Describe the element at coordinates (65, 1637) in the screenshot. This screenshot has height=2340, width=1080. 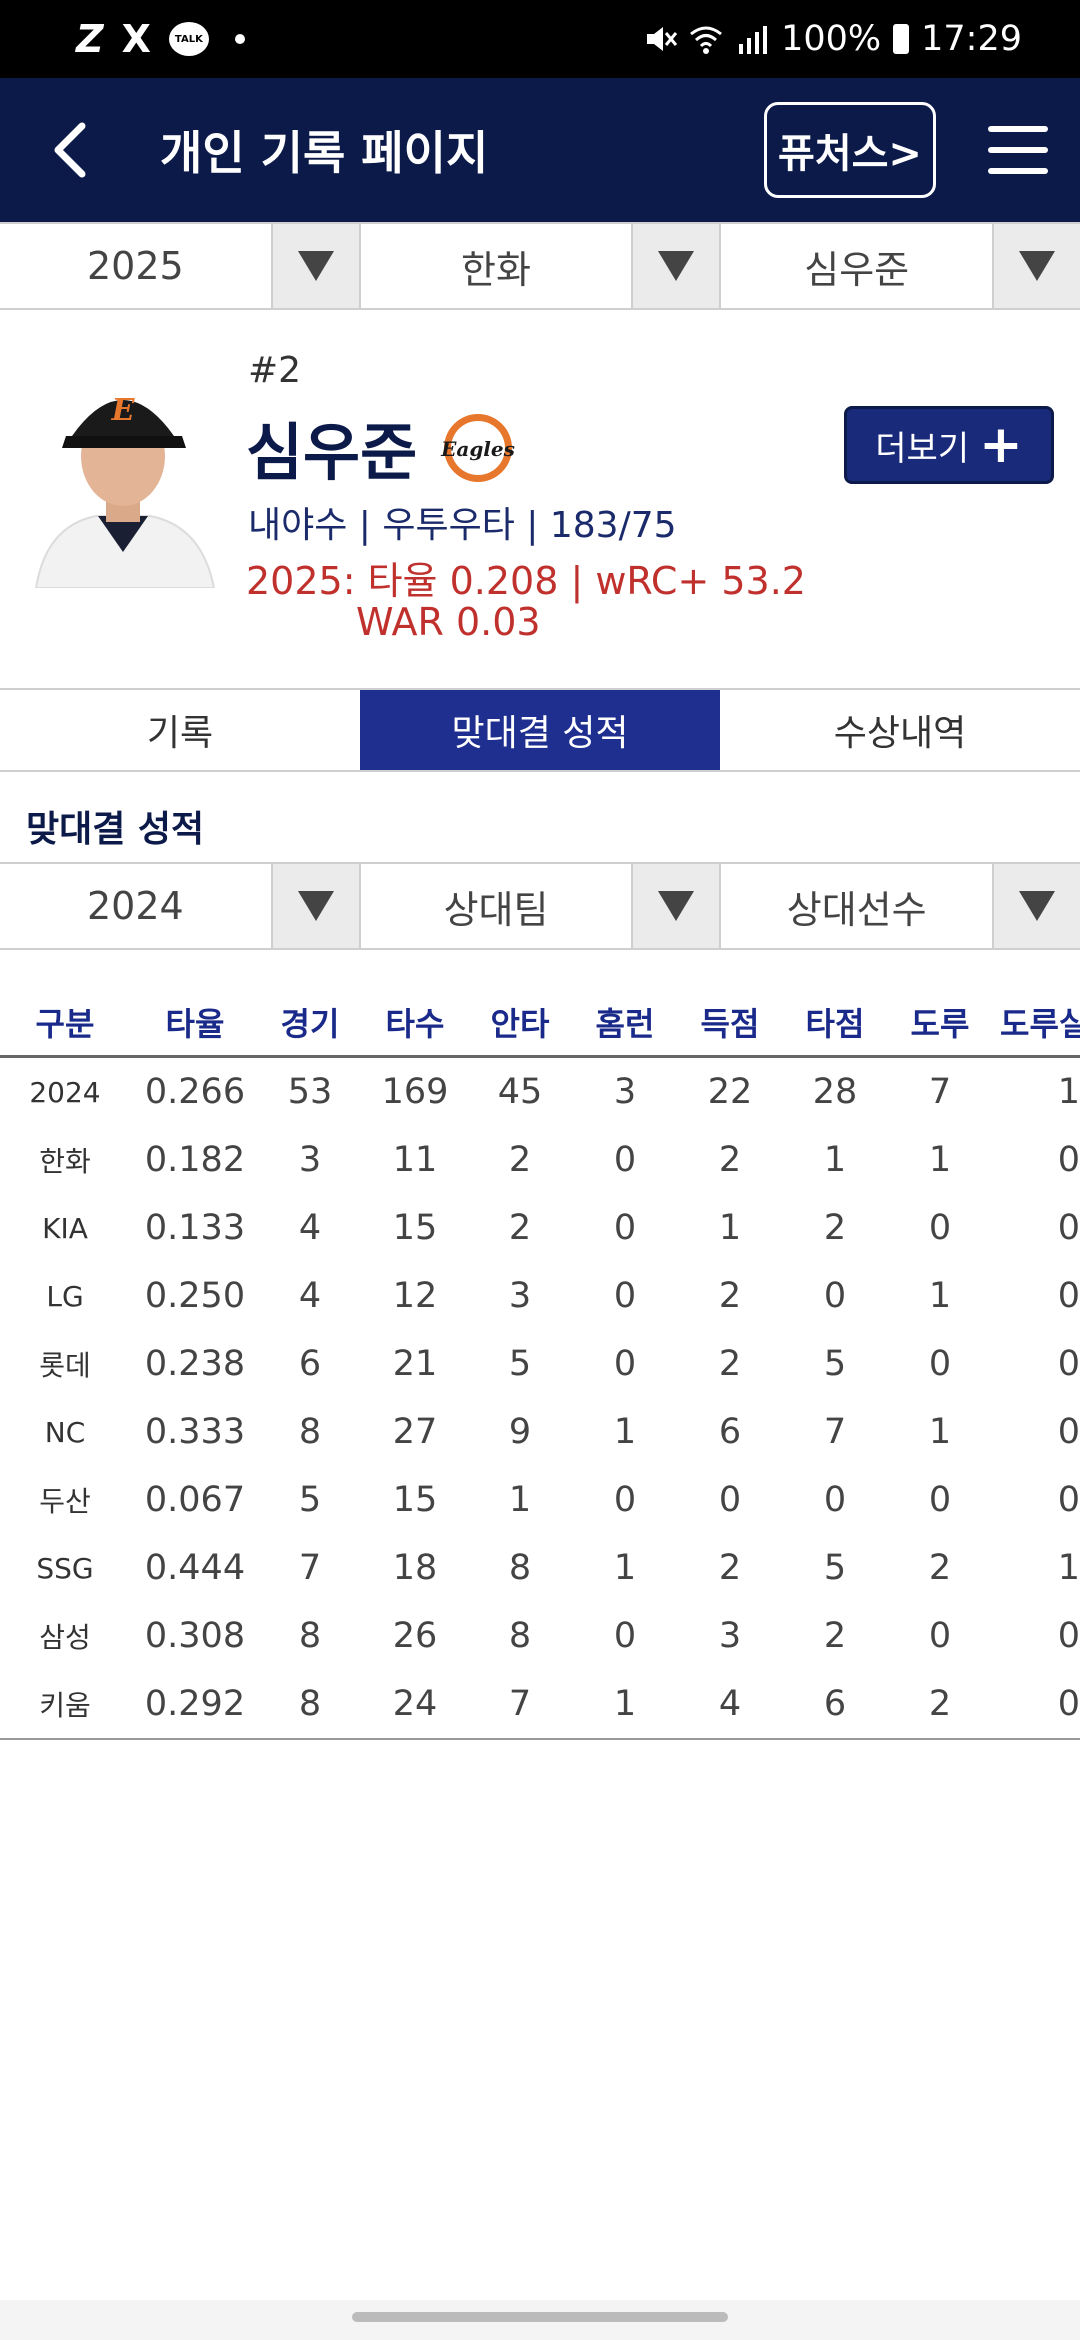
I see `row-label: 삼성` at that location.